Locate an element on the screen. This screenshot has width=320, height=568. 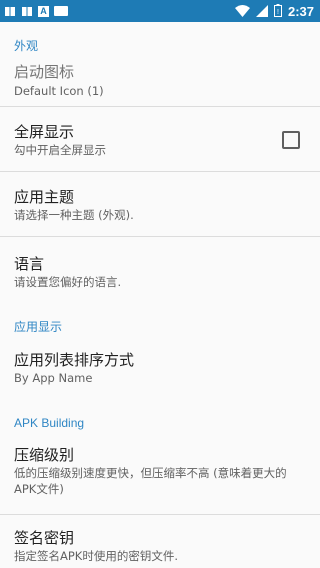
status-bar: A ! 2:37 is located at coordinates (160, 11).